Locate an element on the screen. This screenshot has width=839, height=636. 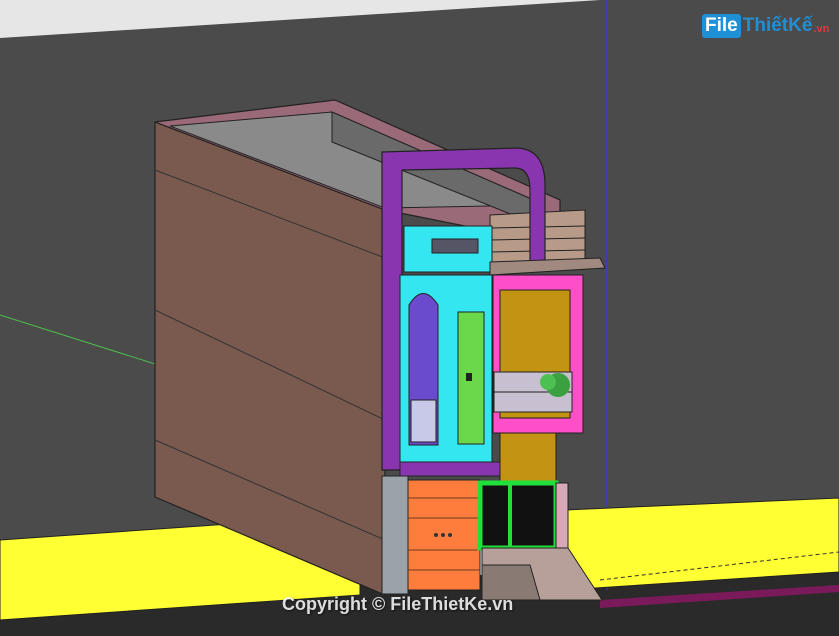
filethietke-logo: File ThiếtKế .vn is located at coordinates (765, 26).